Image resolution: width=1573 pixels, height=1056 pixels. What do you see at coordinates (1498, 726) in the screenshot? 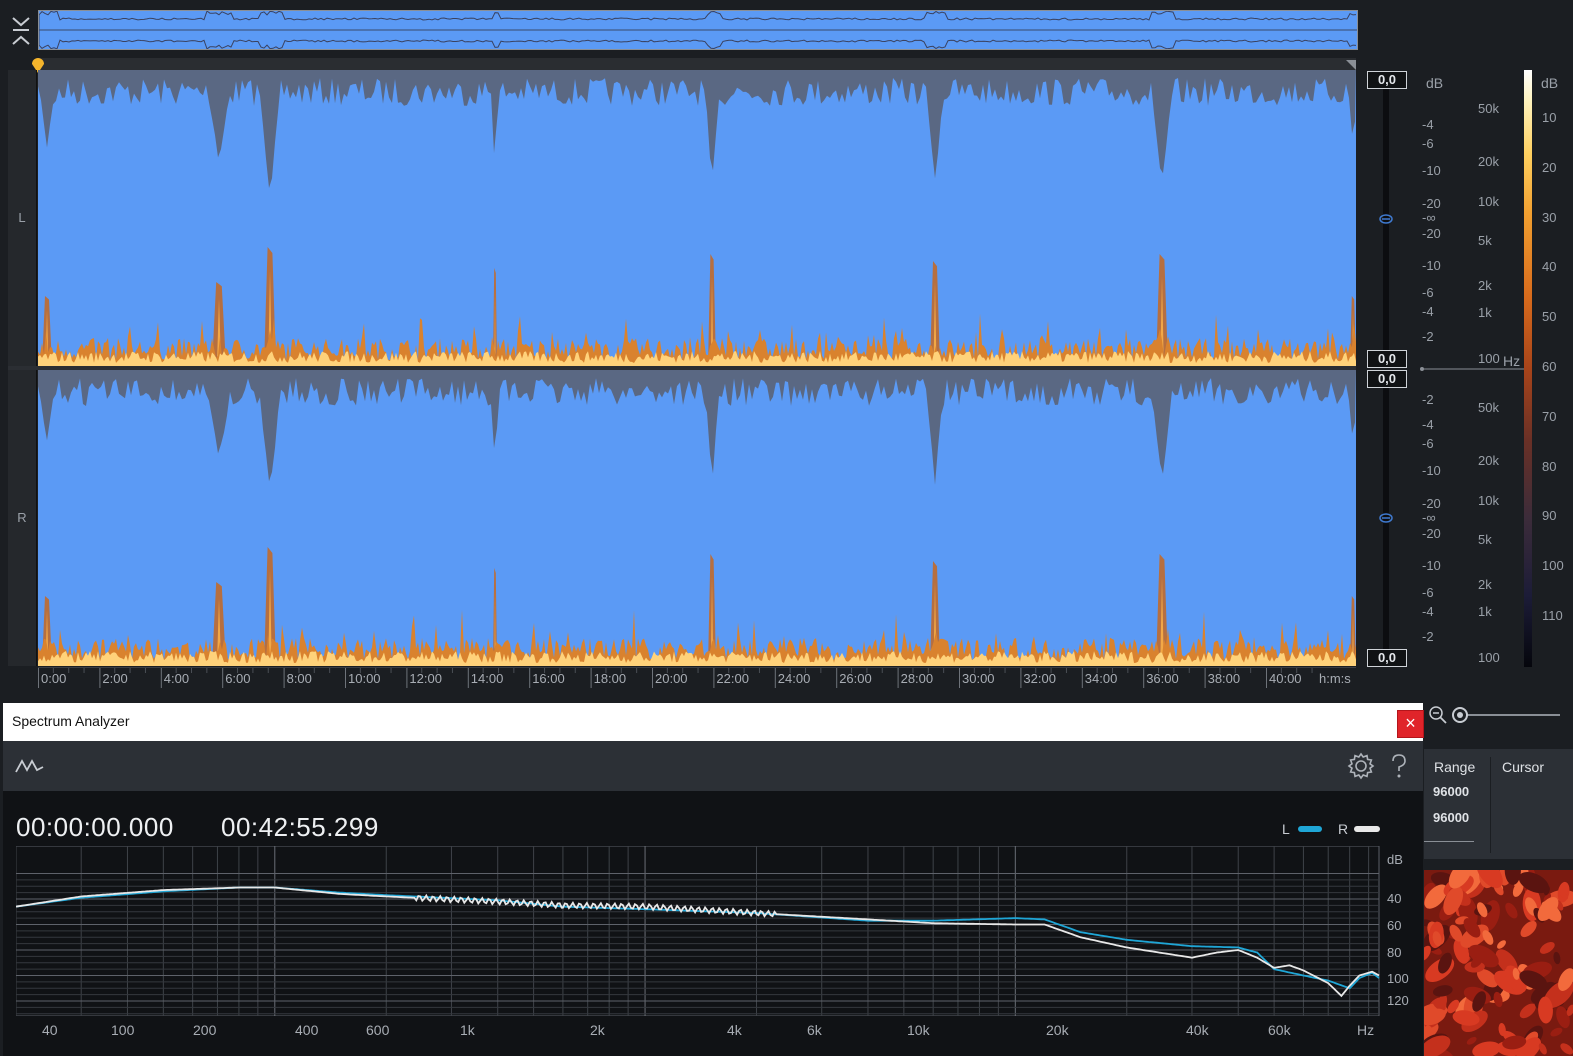
I see `zoom-controls` at bounding box center [1498, 726].